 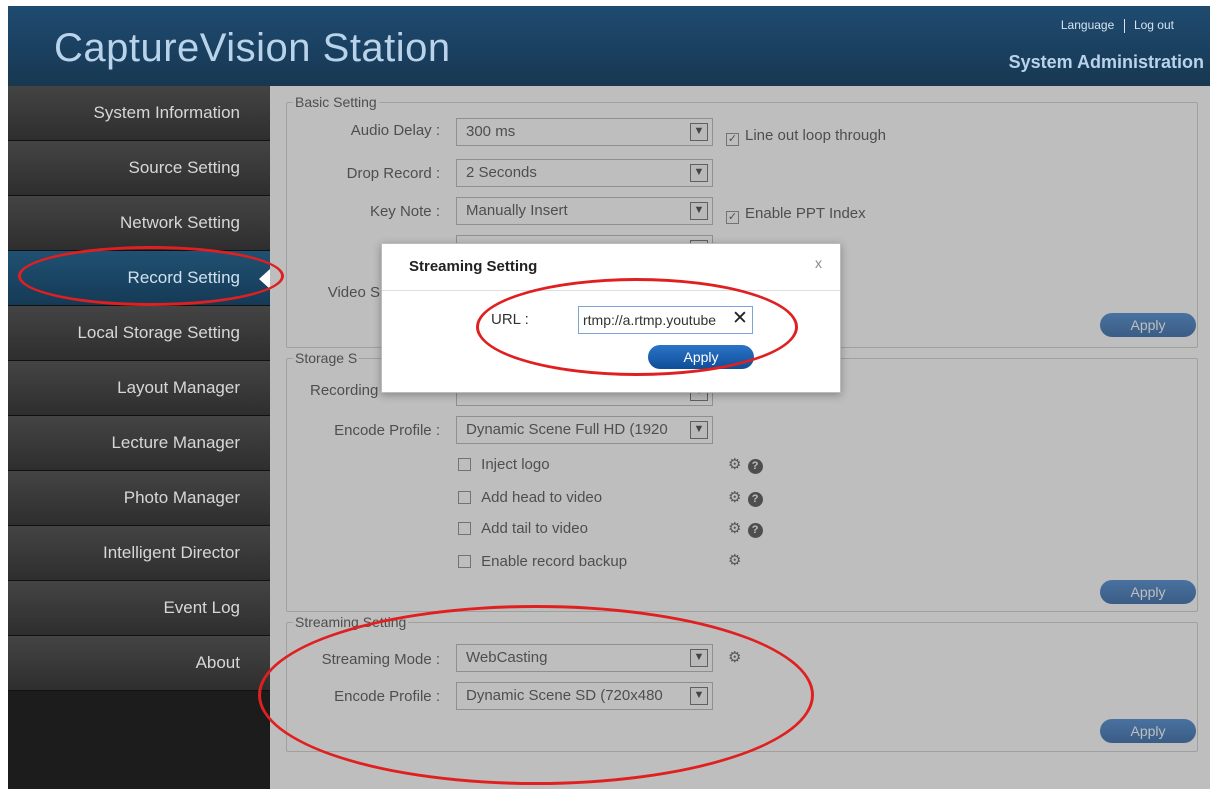 What do you see at coordinates (139, 223) in the screenshot?
I see `sidebar-item-network-setting: Network Setting` at bounding box center [139, 223].